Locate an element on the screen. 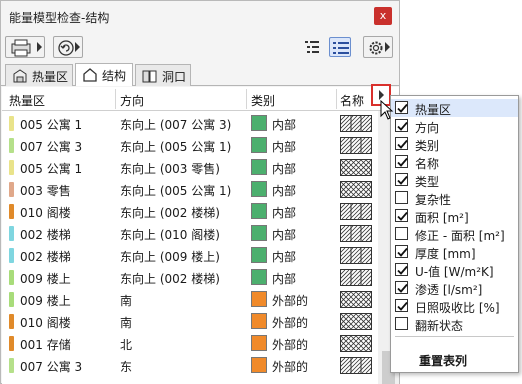 This screenshot has height=384, width=522. menu-item-column-toggle: 渗透 [l/sm²] is located at coordinates (454, 288).